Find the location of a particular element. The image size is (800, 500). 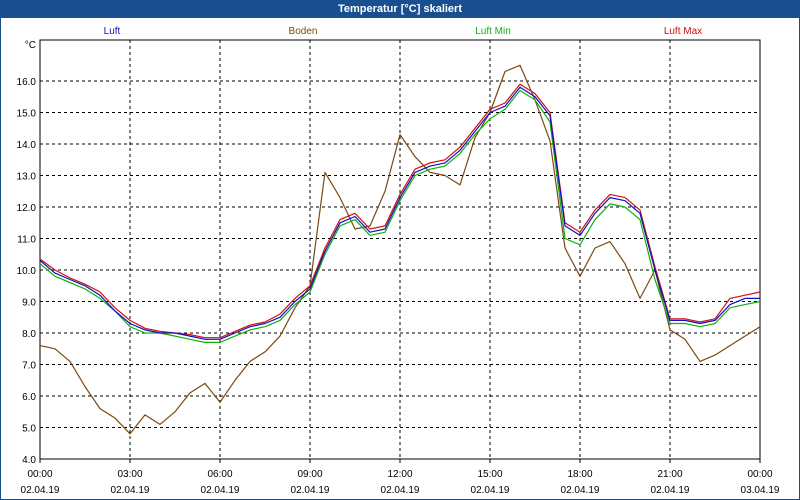

y-tick-label: 6.0 is located at coordinates (29, 397).